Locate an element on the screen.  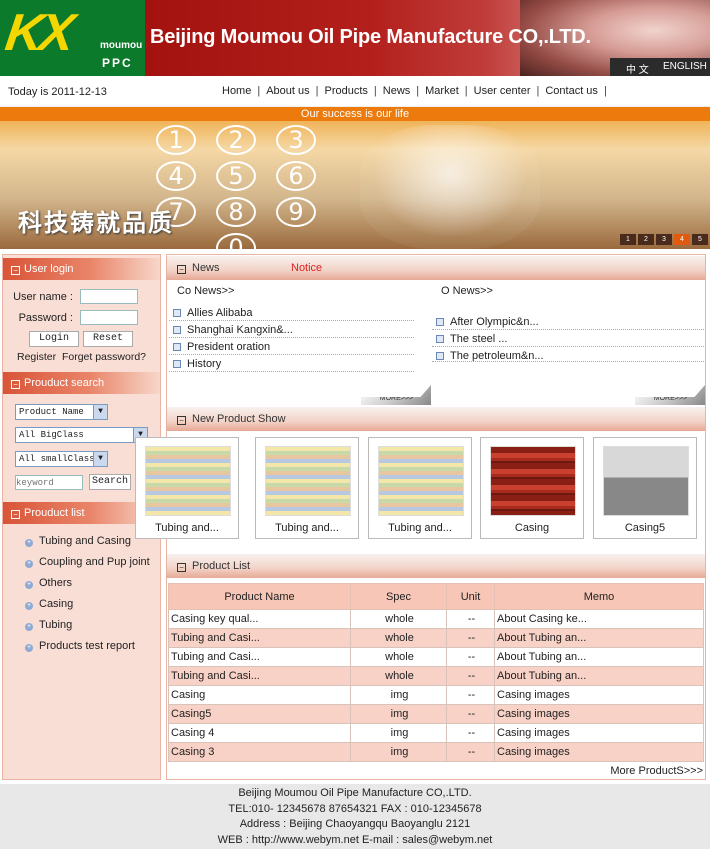
news-item-label: Allies Alibaba is located at coordinates (220, 313).